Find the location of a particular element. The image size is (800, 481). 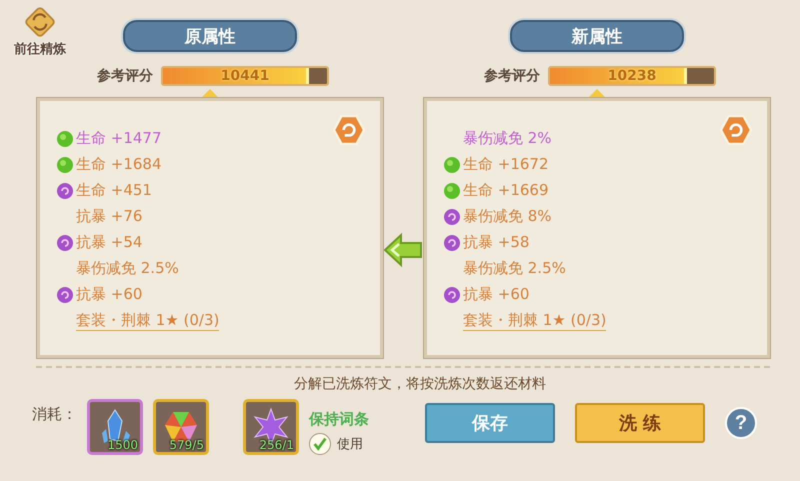

score-value: 10238 is located at coordinates (632, 76).